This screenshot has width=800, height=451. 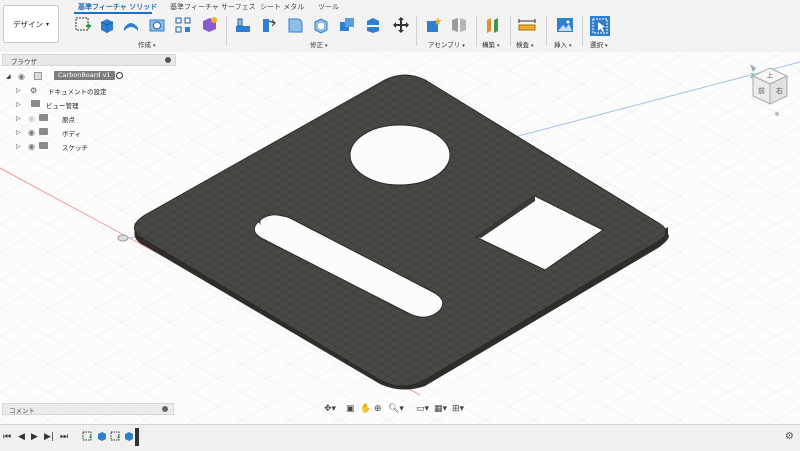 What do you see at coordinates (321, 25) in the screenshot?
I see `shell-icon` at bounding box center [321, 25].